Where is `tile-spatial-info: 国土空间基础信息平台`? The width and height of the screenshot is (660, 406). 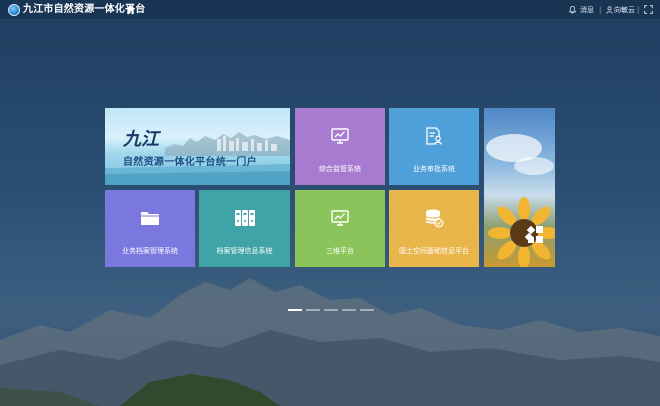
tile-spatial-info: 国土空间基础信息平台 is located at coordinates (434, 228).